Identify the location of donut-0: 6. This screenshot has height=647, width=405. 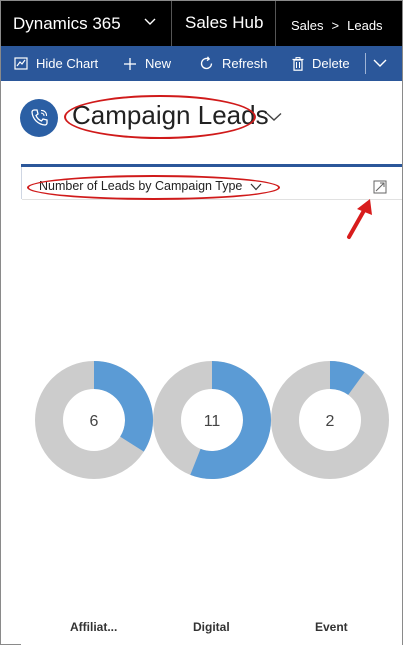
(94, 420).